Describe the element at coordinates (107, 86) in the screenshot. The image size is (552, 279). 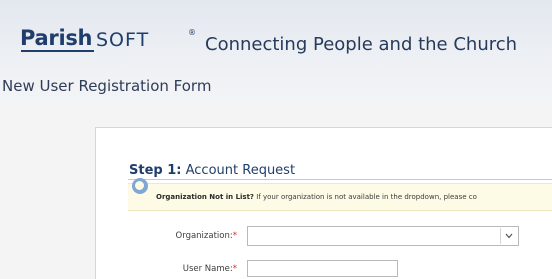
I see `page-title: New User Registration Form` at that location.